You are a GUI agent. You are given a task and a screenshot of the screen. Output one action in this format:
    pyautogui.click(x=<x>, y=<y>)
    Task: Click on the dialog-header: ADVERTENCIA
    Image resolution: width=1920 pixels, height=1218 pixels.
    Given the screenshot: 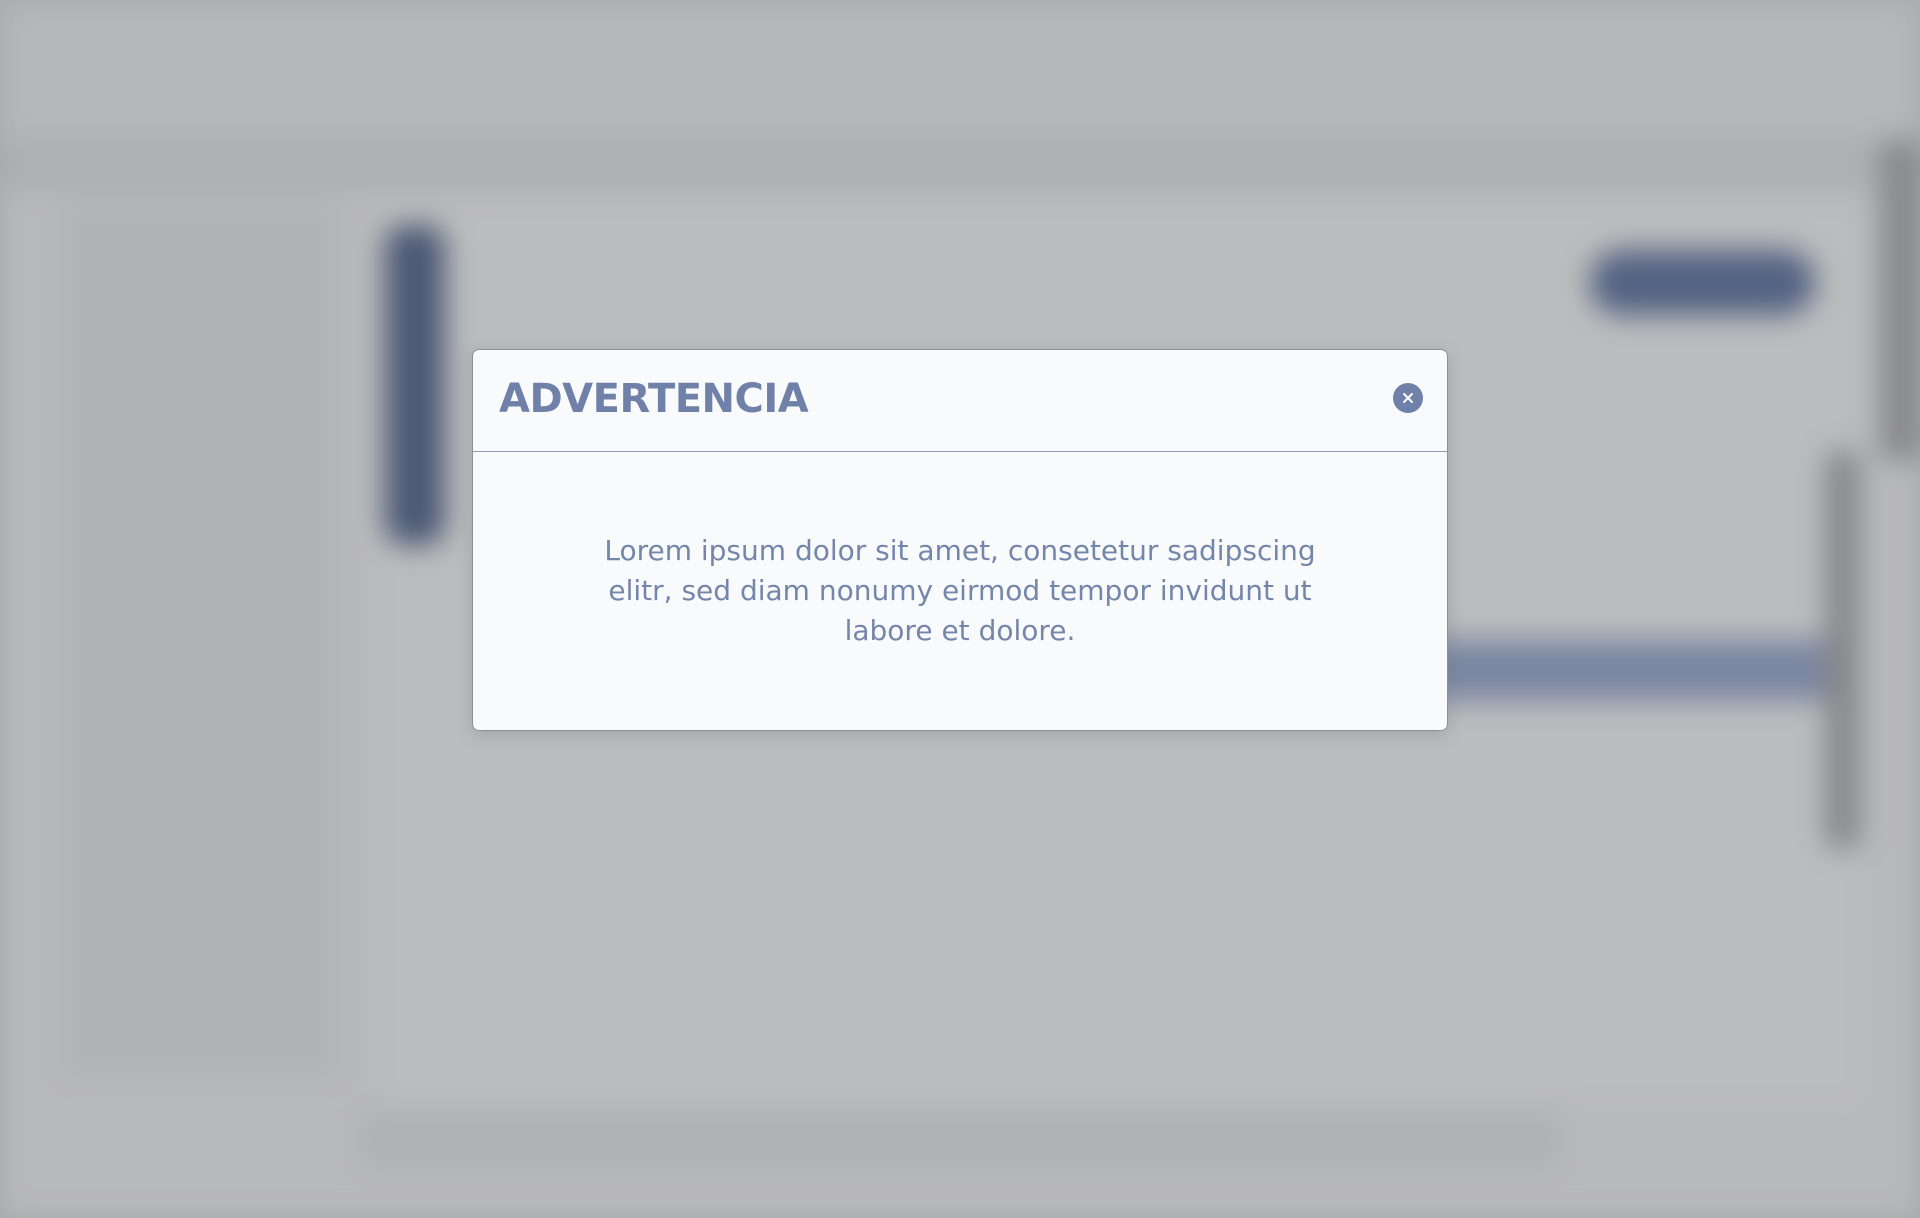 What is the action you would take?
    pyautogui.click(x=960, y=401)
    